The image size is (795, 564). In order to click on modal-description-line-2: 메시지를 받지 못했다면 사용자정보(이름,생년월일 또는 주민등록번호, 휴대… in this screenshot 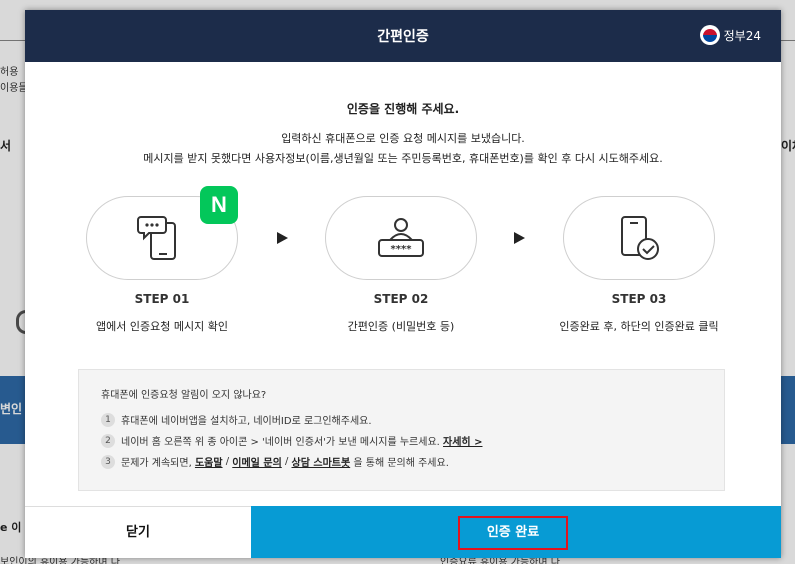, I will do `click(403, 158)`.